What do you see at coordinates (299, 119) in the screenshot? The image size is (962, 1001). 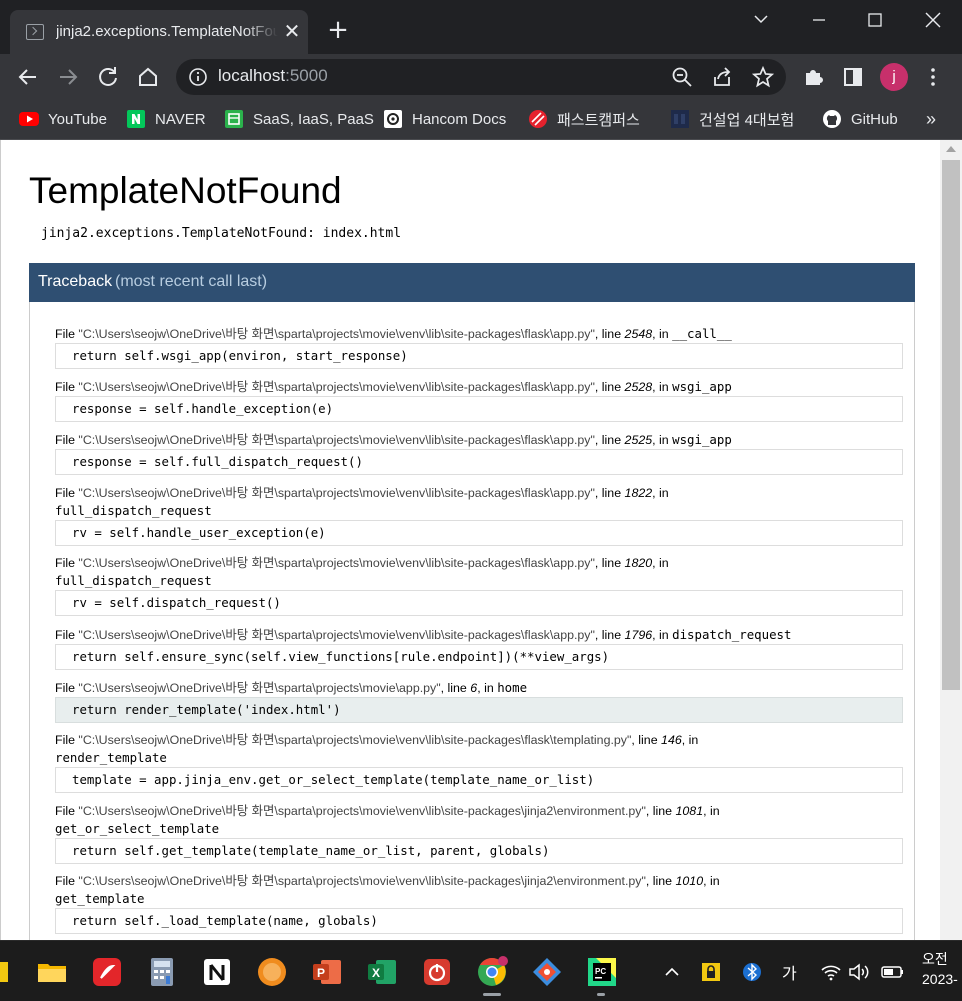 I see `bookmark-saas: SaaS, IaaS, PaaS` at bounding box center [299, 119].